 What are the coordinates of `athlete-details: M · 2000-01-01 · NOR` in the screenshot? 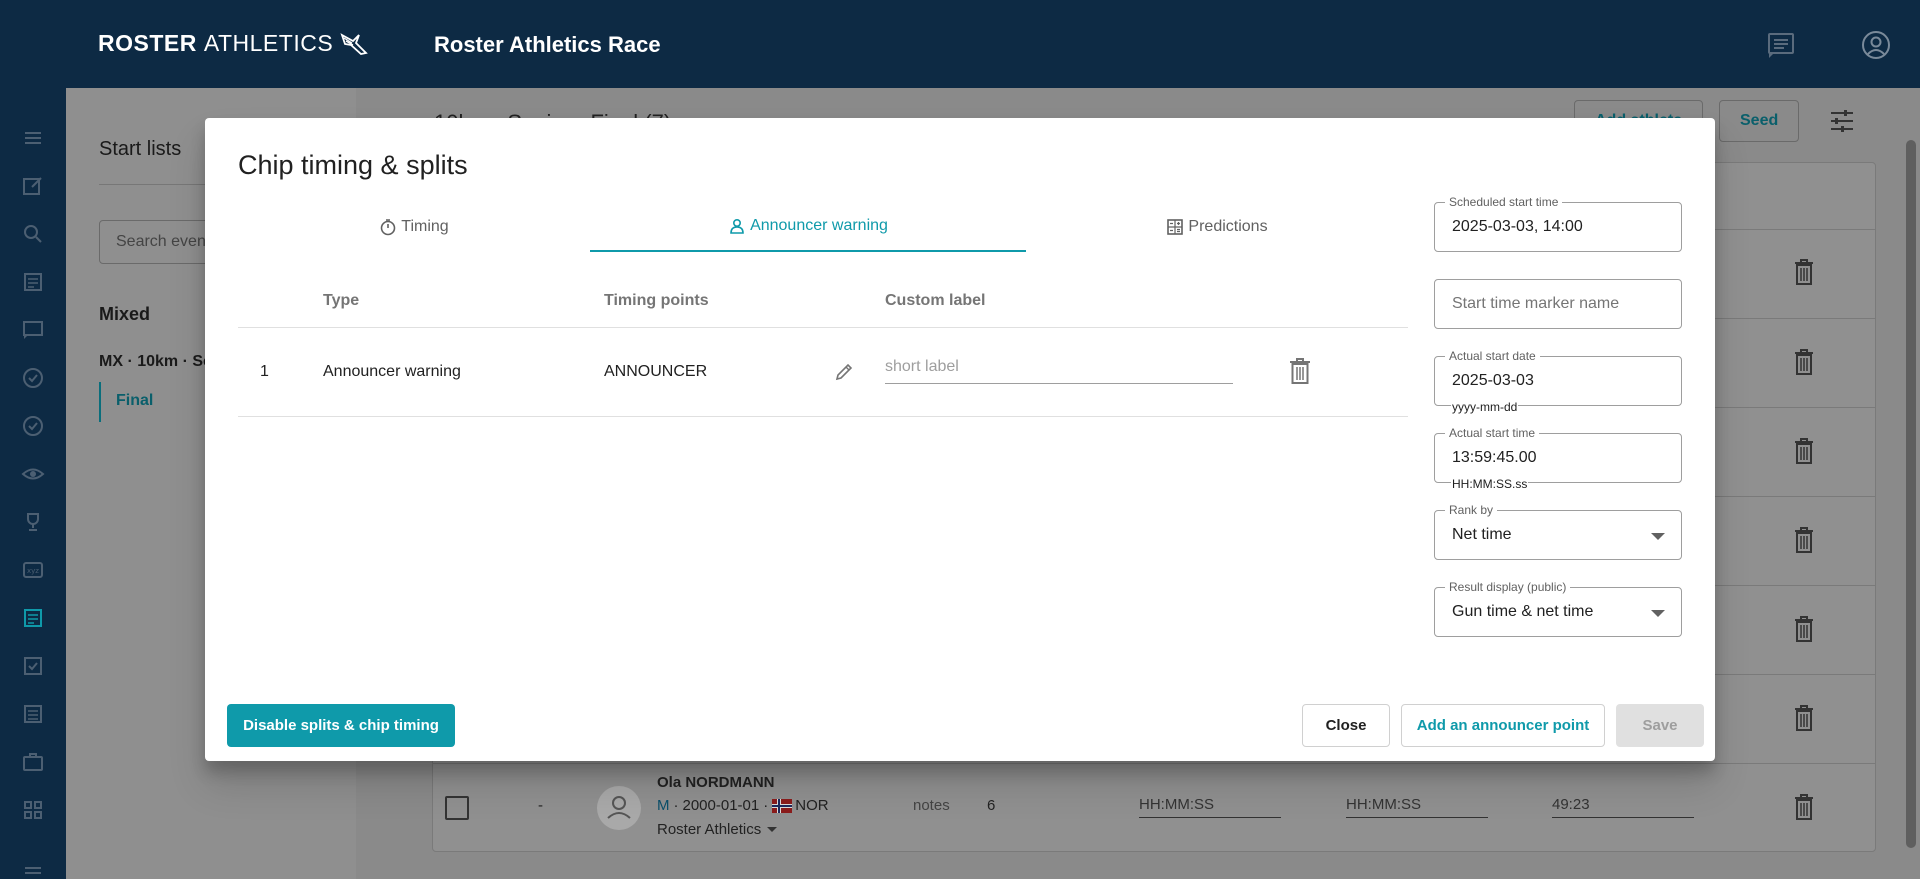 It's located at (743, 805).